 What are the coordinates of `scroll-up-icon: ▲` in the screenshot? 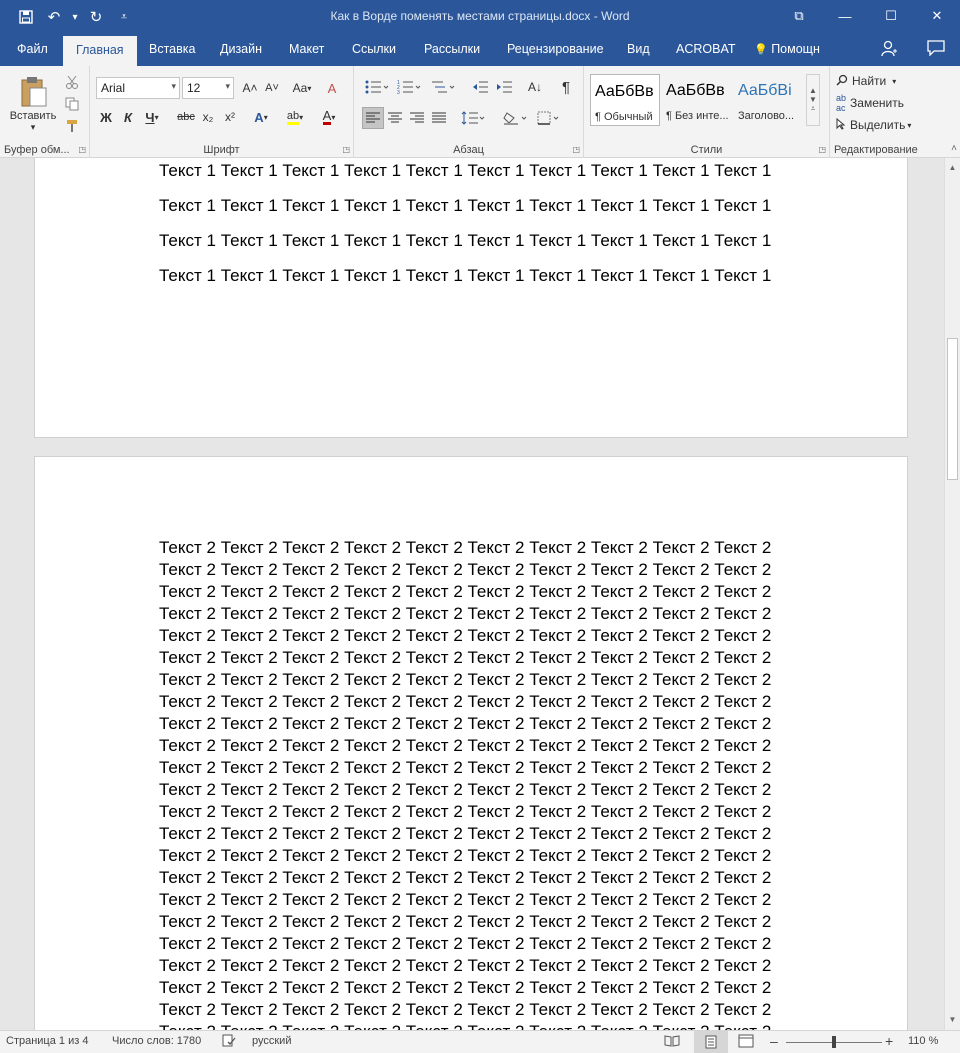 It's located at (952, 168).